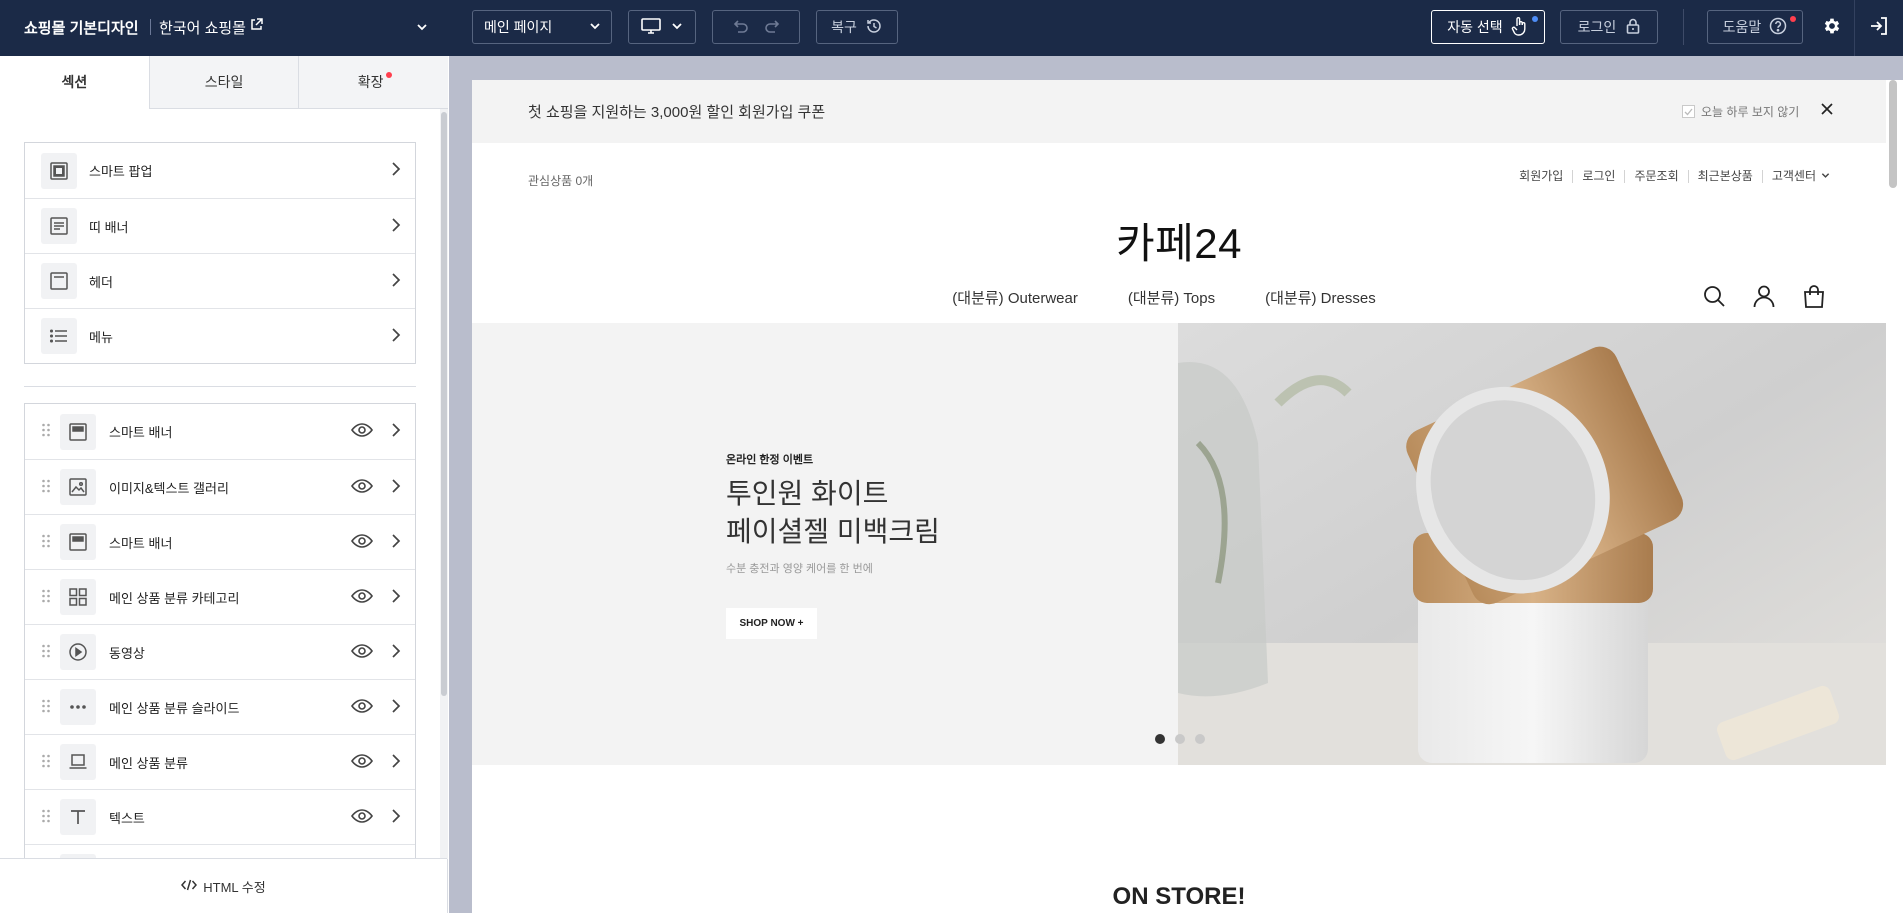  I want to click on shop-now-button: SHOP NOW +, so click(771, 623).